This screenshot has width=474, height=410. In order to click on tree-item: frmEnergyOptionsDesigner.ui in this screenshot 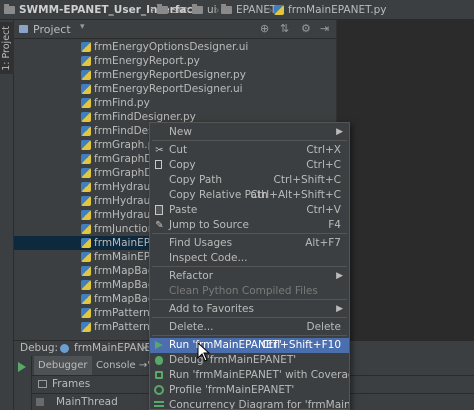, I will do `click(175, 47)`.